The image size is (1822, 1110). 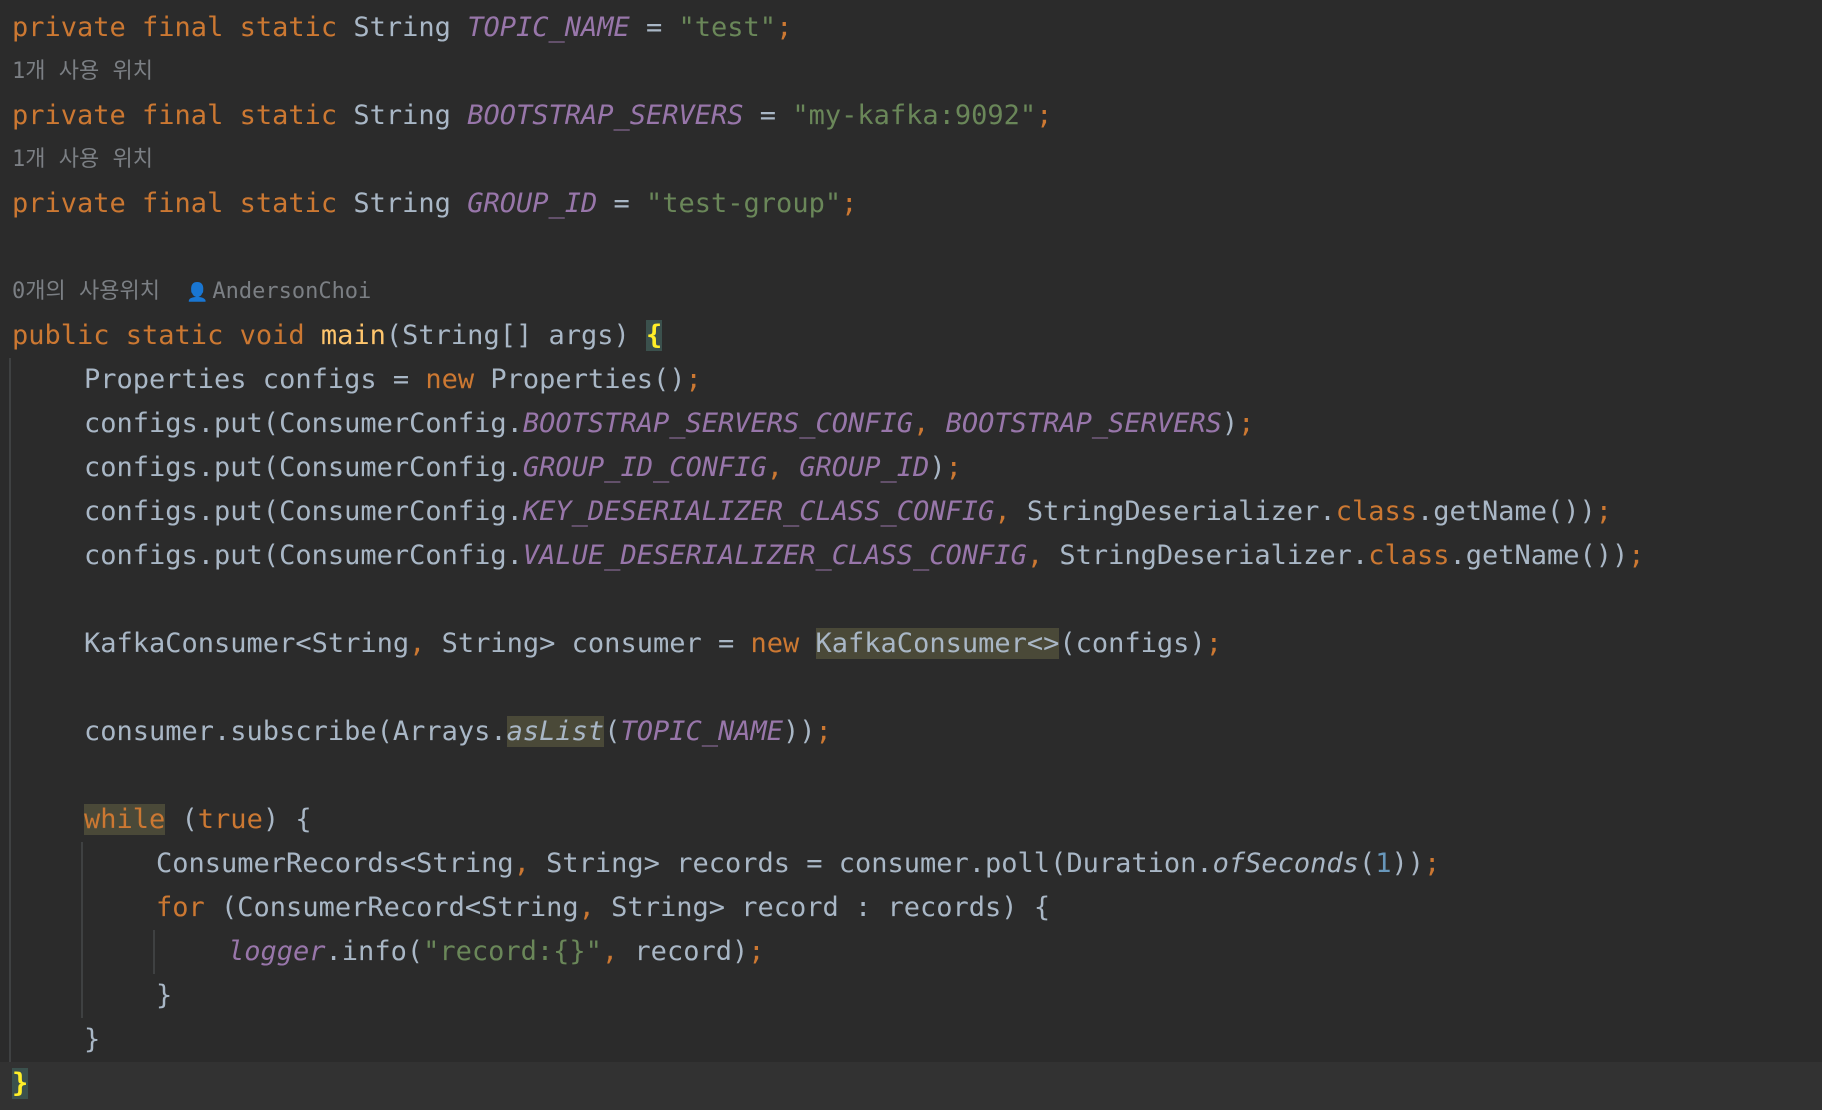 What do you see at coordinates (911, 820) in the screenshot?
I see `code-line-while: while (true) {` at bounding box center [911, 820].